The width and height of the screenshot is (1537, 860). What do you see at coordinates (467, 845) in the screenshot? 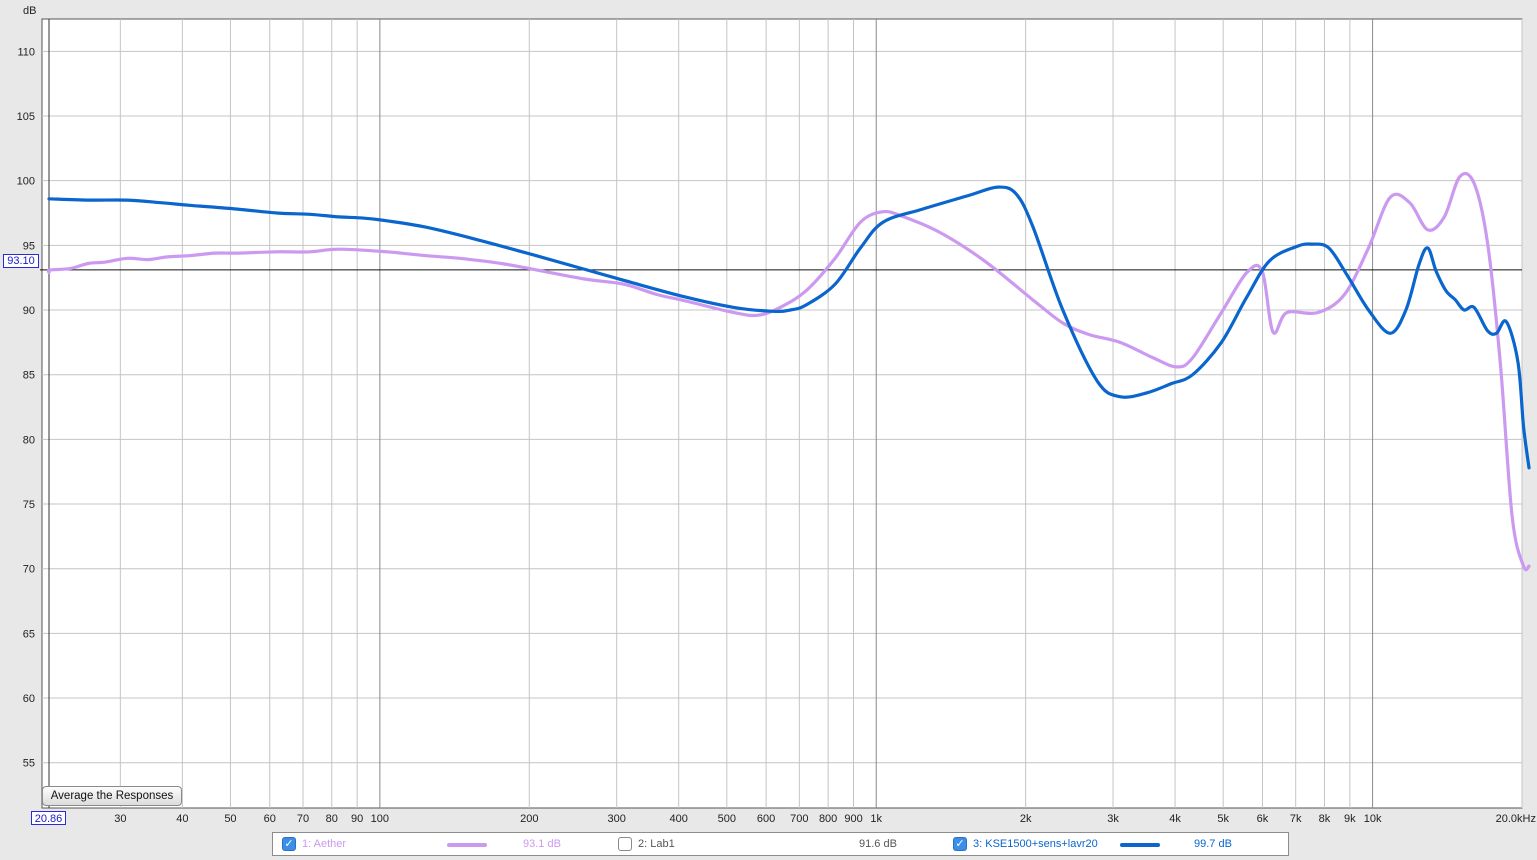
I see `legend-swatch-aether` at bounding box center [467, 845].